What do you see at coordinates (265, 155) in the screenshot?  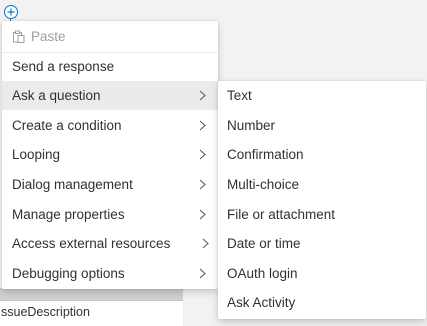 I see `submenu-item-label: Confirmation` at bounding box center [265, 155].